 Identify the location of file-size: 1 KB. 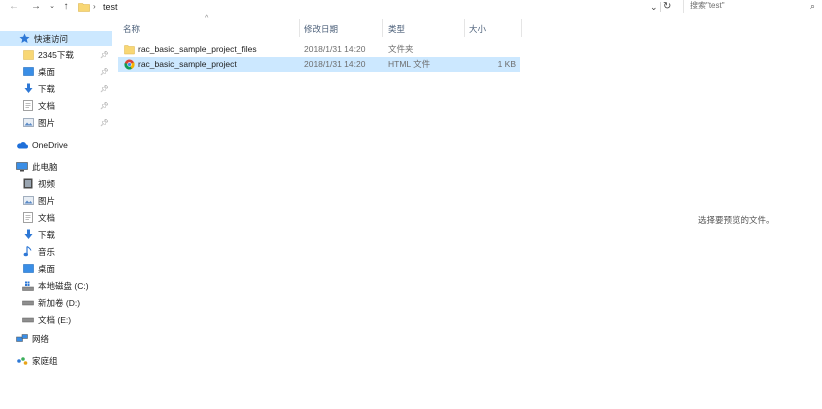
(506, 64).